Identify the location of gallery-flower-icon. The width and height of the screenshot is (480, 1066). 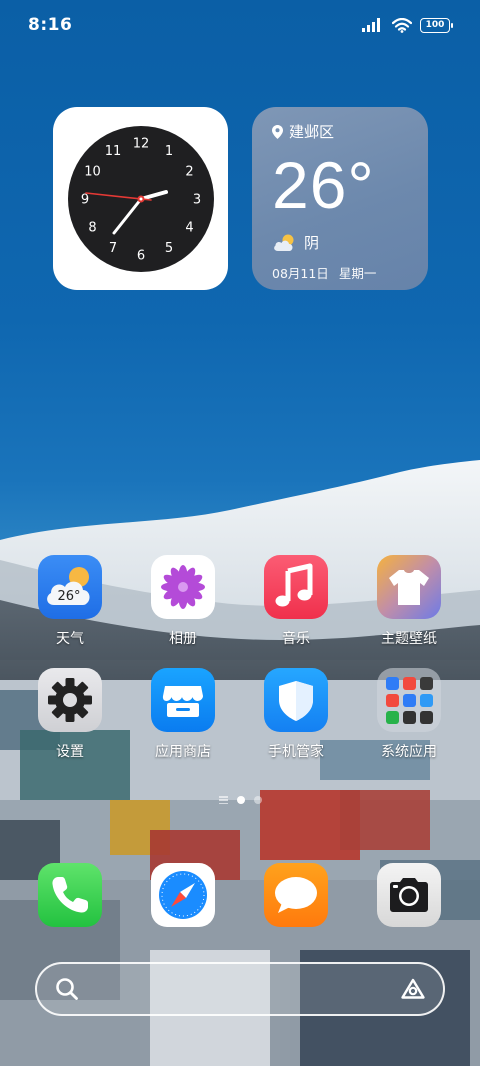
(183, 587).